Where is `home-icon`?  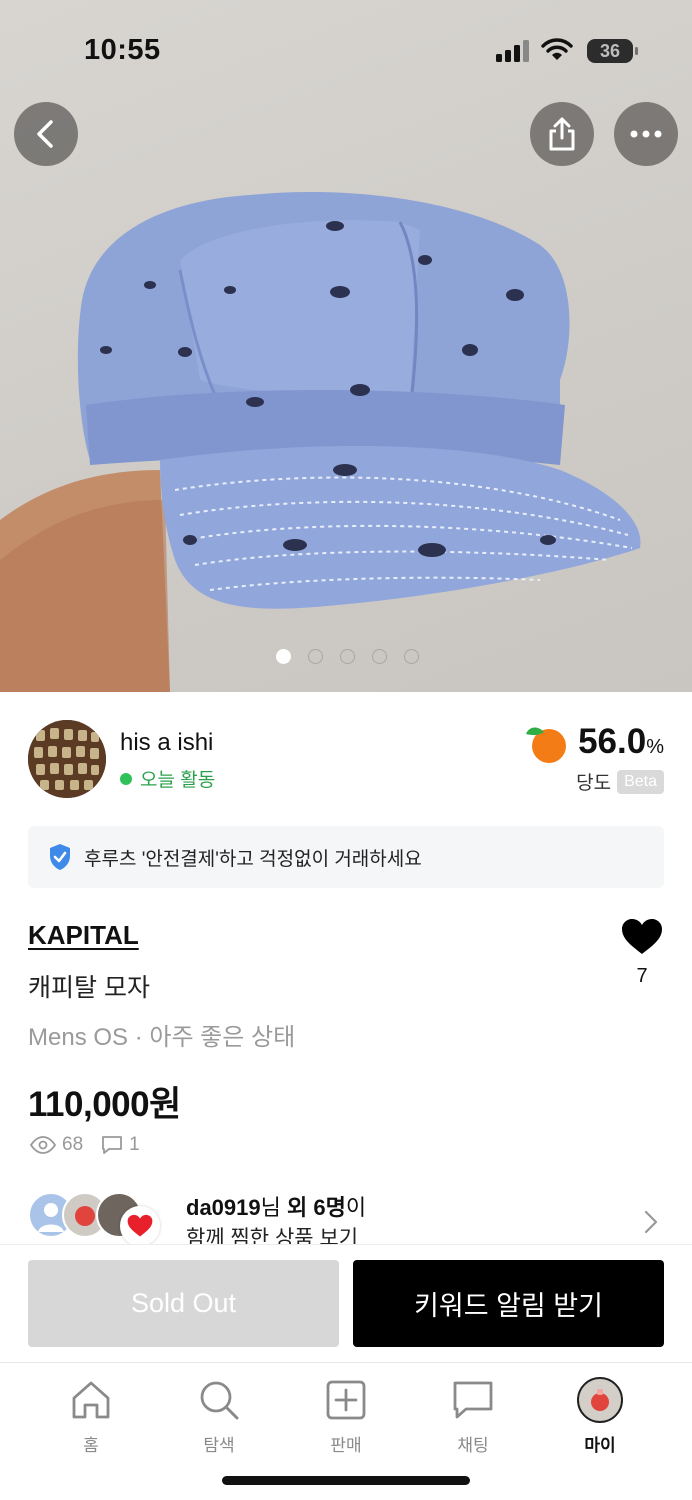 home-icon is located at coordinates (91, 1400).